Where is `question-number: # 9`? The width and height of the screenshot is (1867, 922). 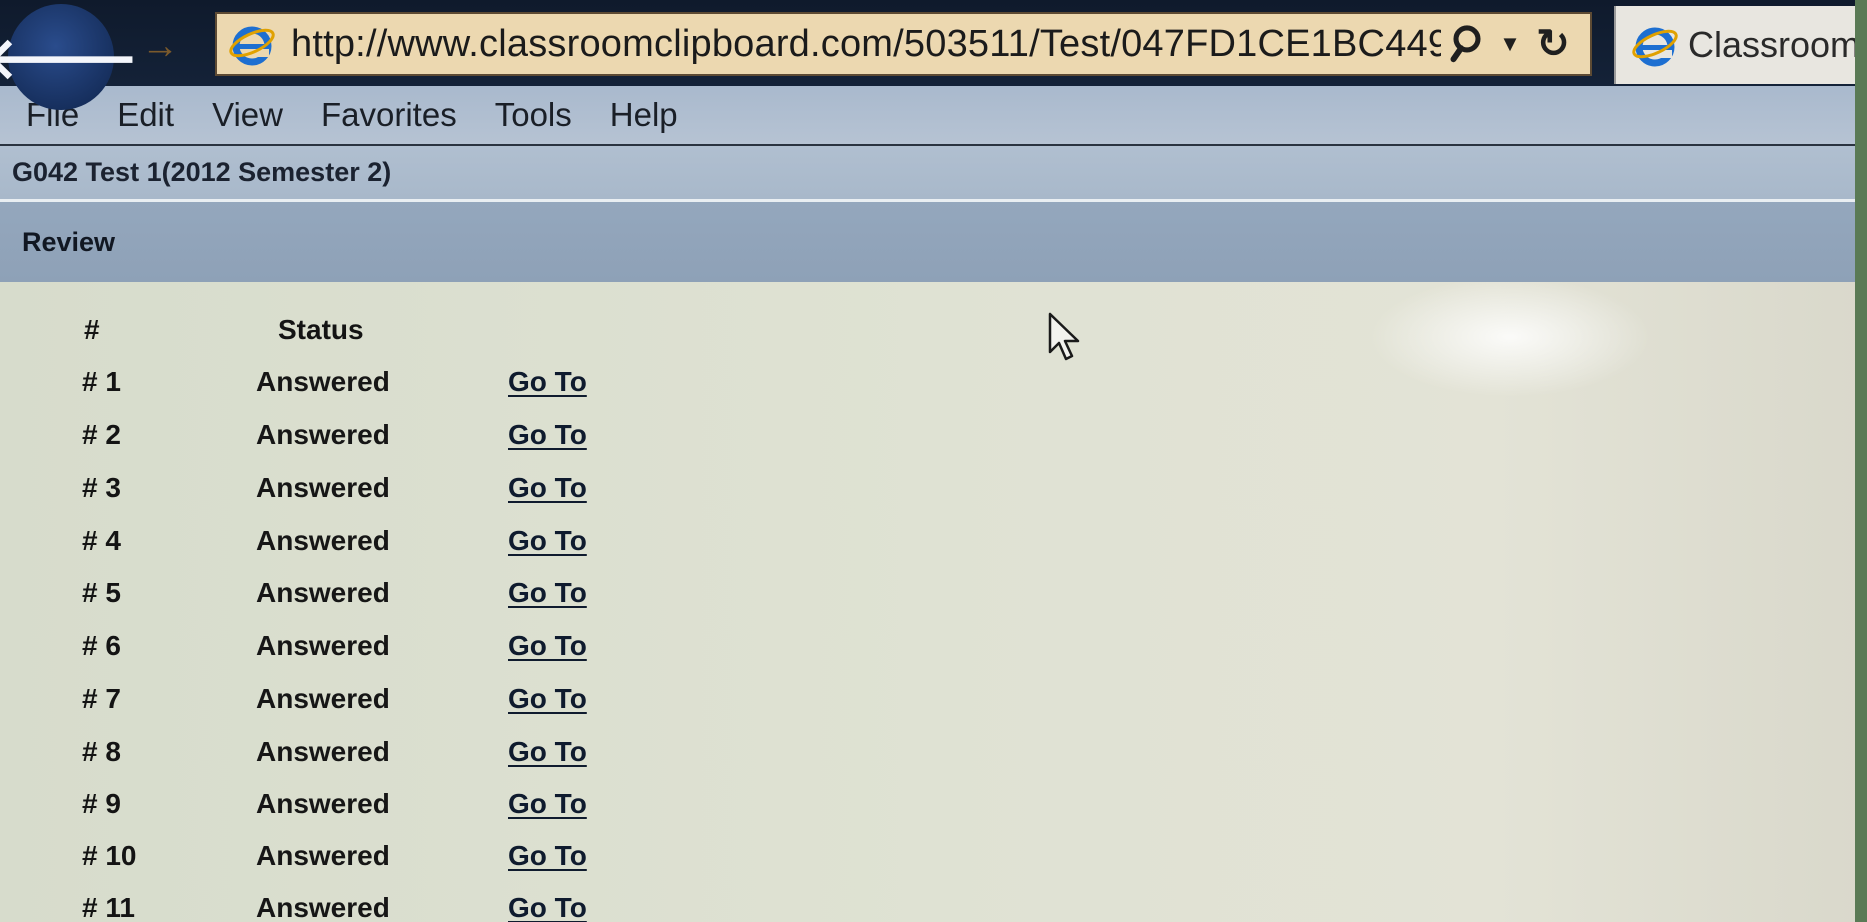 question-number: # 9 is located at coordinates (101, 803).